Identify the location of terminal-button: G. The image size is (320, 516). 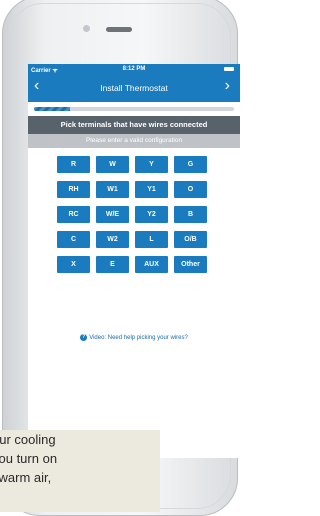
(190, 164).